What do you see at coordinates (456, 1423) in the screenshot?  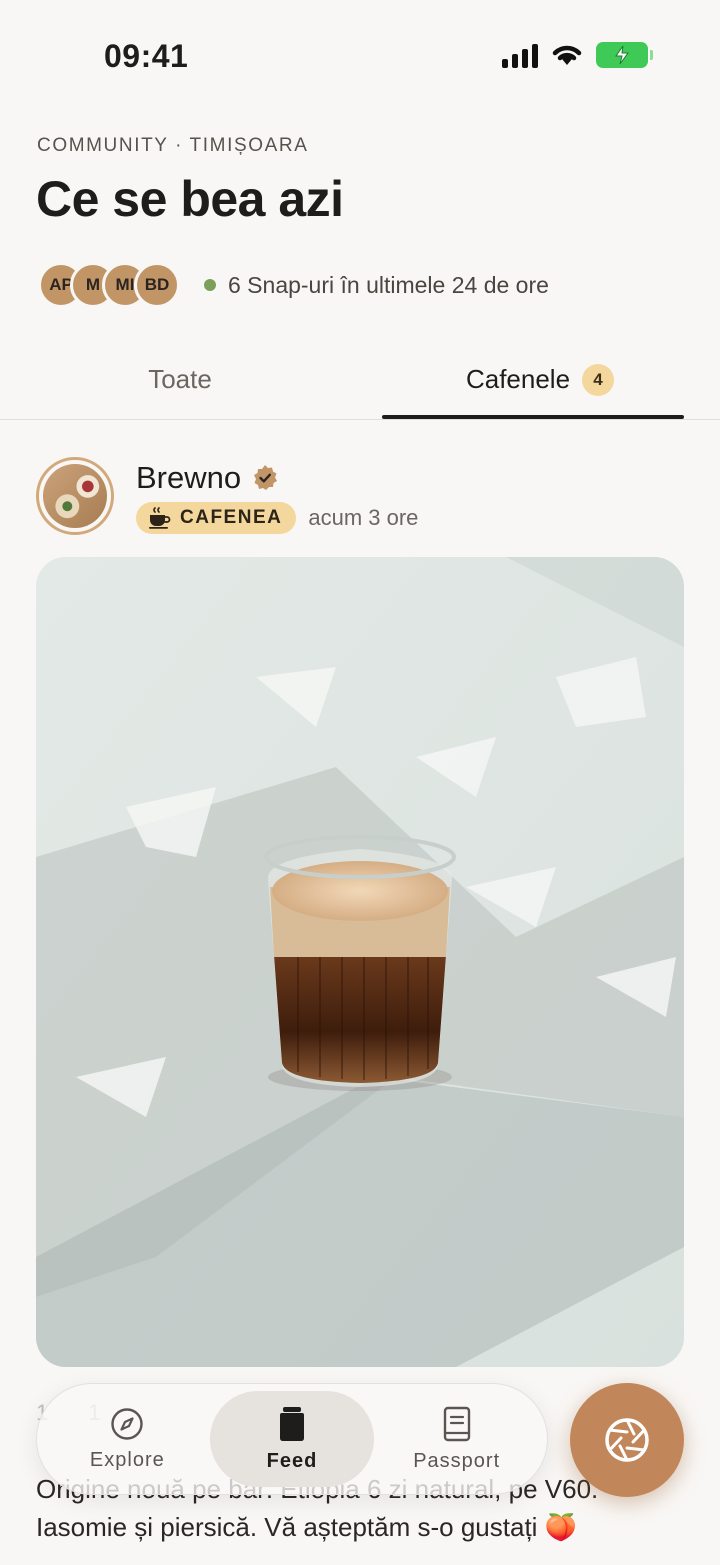 I see `book-icon` at bounding box center [456, 1423].